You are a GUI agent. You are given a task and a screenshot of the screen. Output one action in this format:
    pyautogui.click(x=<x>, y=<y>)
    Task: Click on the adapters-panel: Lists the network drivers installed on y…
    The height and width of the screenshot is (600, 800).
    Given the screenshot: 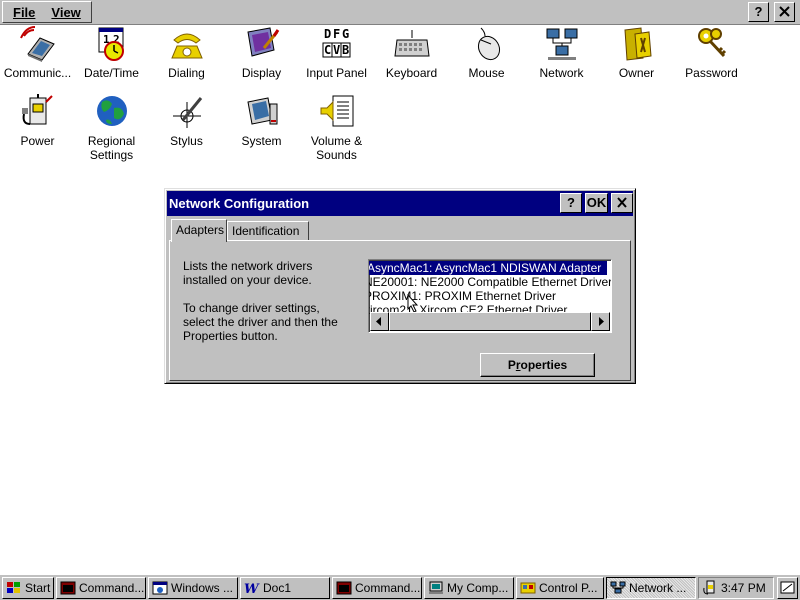 What is the action you would take?
    pyautogui.click(x=400, y=310)
    